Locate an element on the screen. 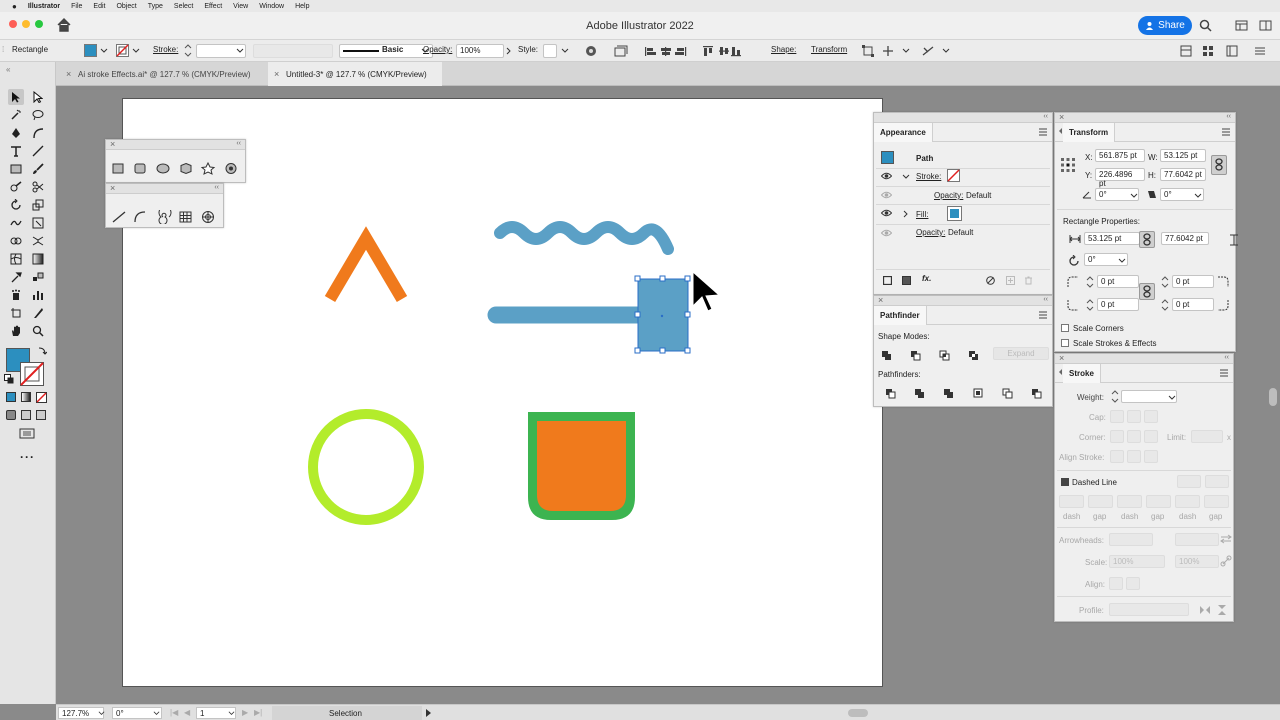 This screenshot has width=1280, height=720. square-cap-button is located at coordinates (1151, 416).